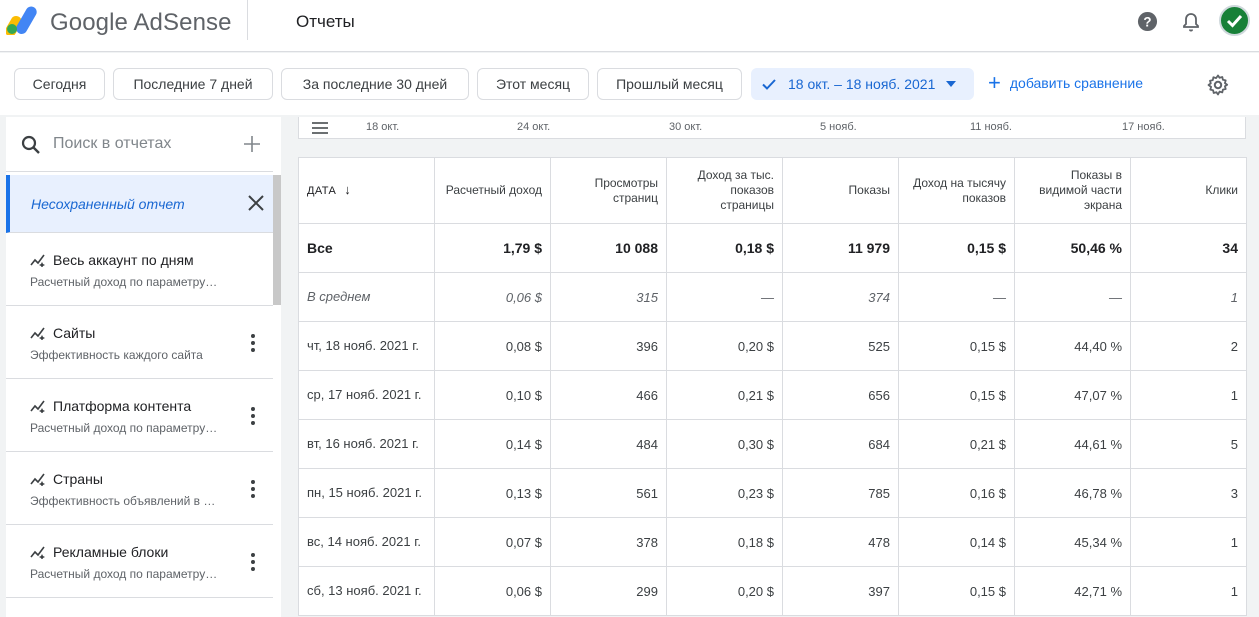  What do you see at coordinates (252, 144) in the screenshot?
I see `add-report-icon` at bounding box center [252, 144].